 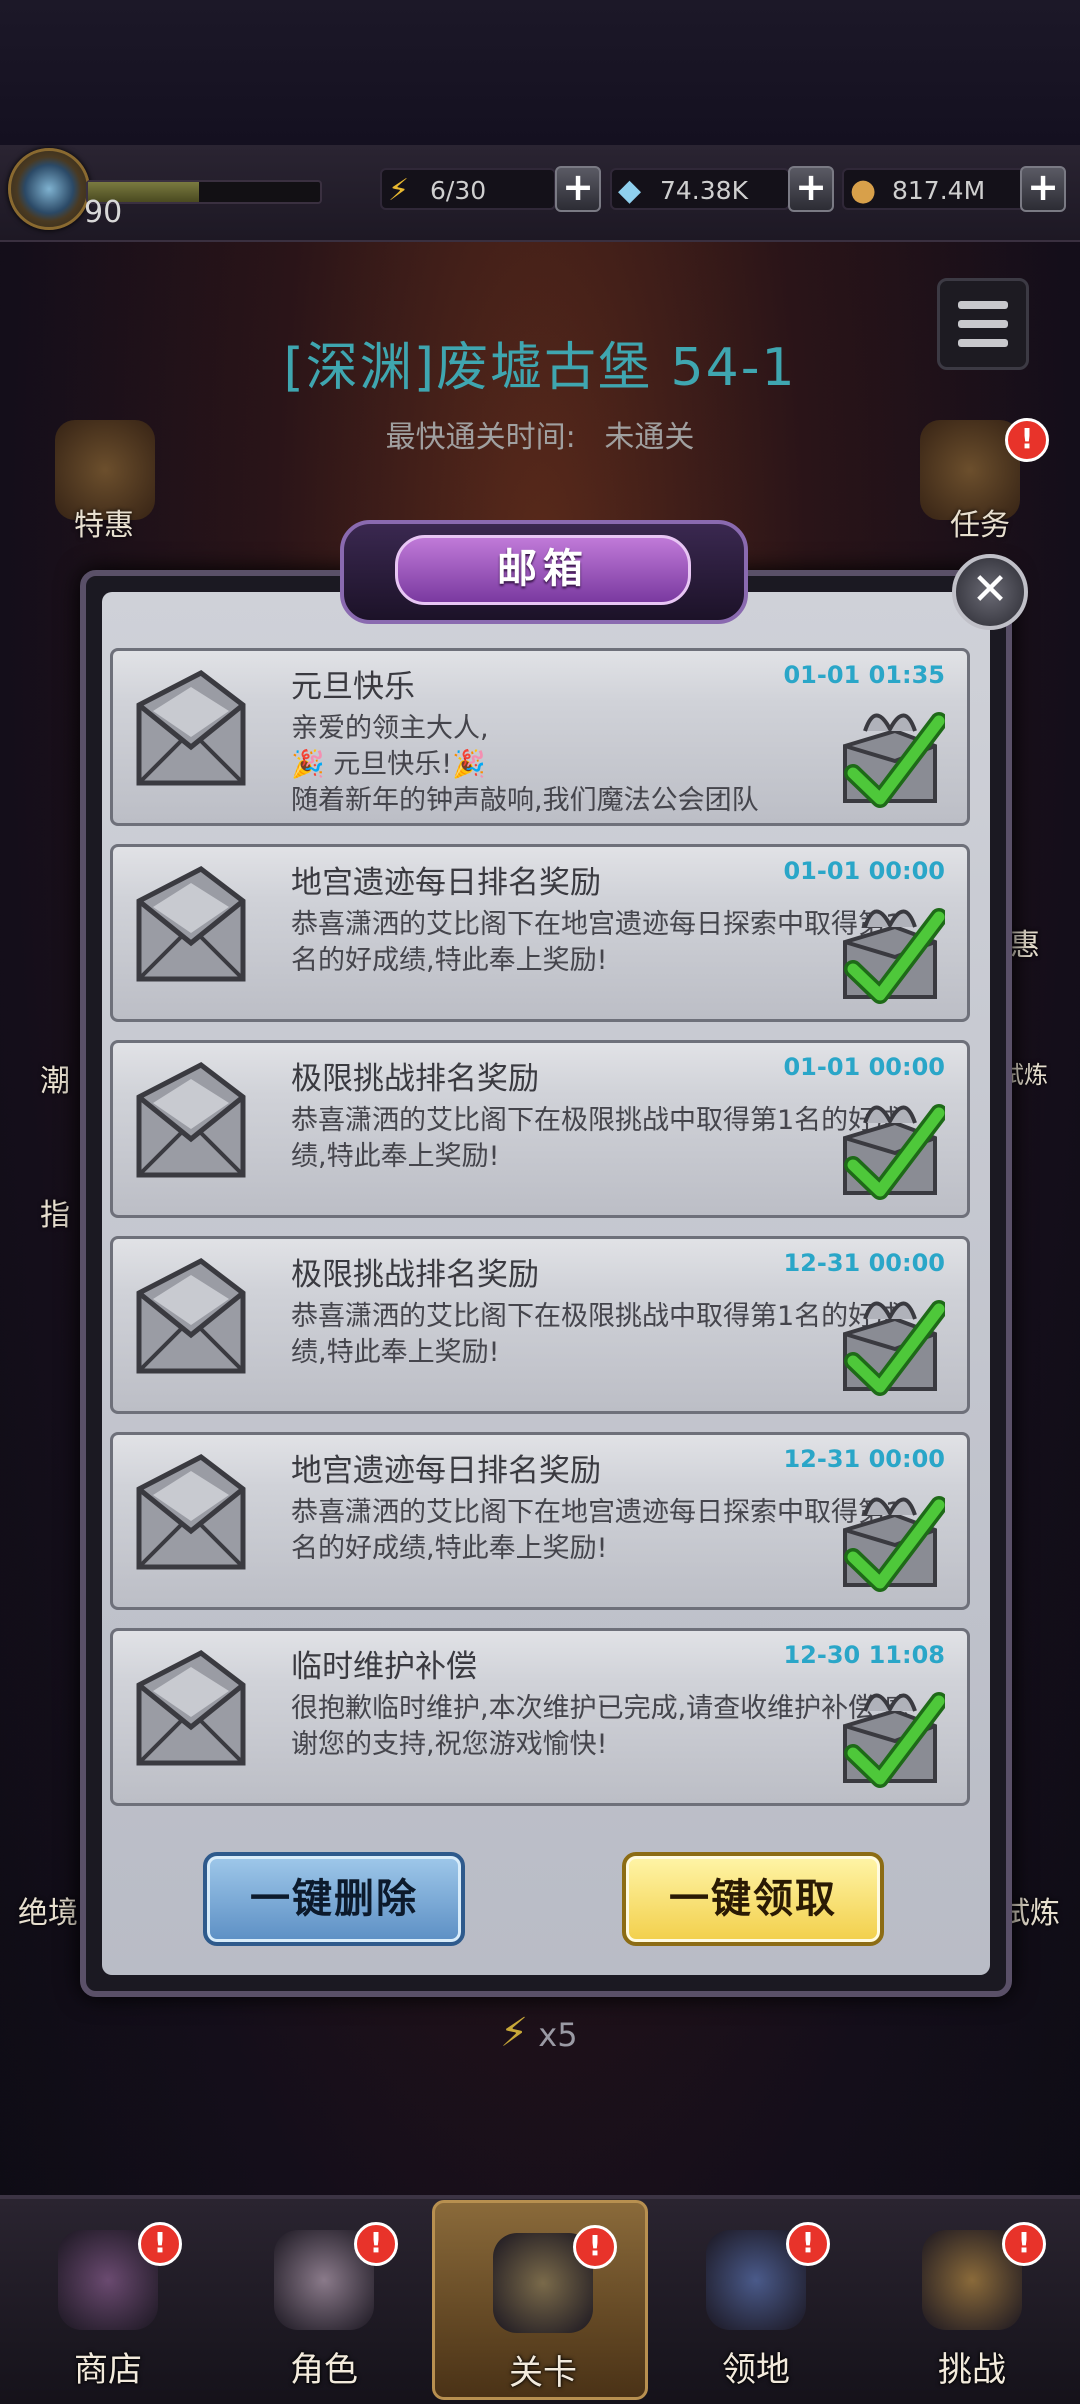 What do you see at coordinates (384, 1667) in the screenshot?
I see `mail-title: 临时维护补偿` at bounding box center [384, 1667].